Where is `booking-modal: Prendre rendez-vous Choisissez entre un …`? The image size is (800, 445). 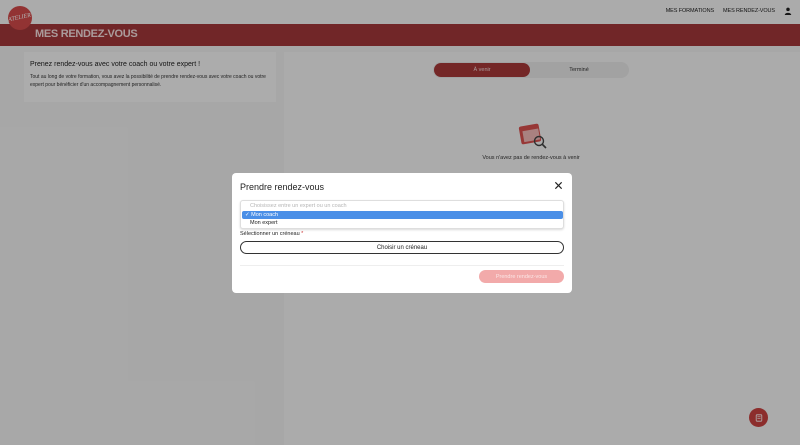
booking-modal: Prendre rendez-vous Choisissez entre un … is located at coordinates (402, 233).